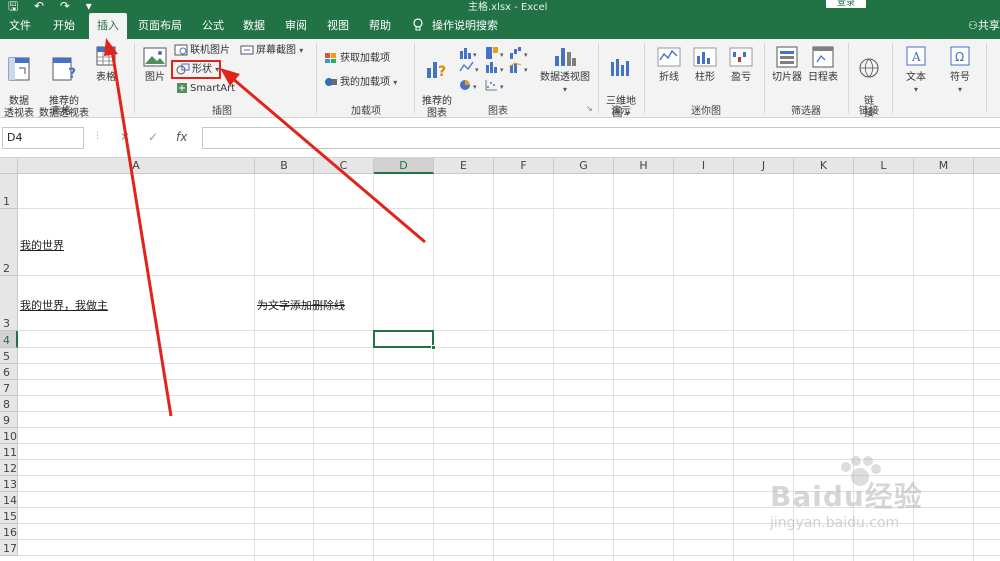 The width and height of the screenshot is (1000, 561). Describe the element at coordinates (705, 64) in the screenshot. I see `sparkline-column-button: 柱形` at that location.